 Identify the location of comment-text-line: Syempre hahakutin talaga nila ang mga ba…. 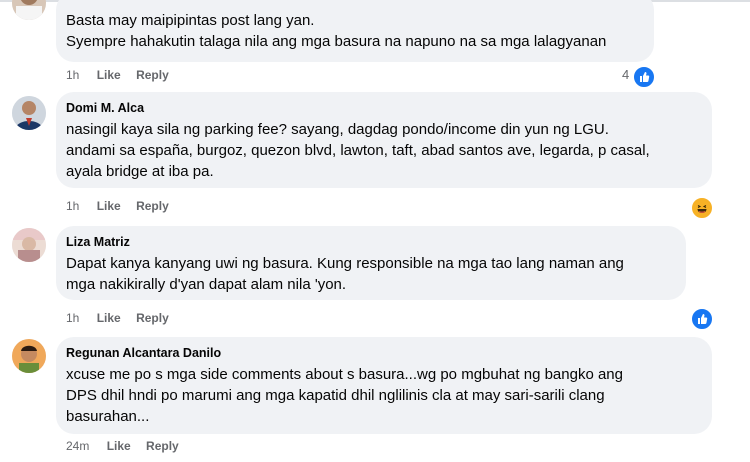
(336, 41).